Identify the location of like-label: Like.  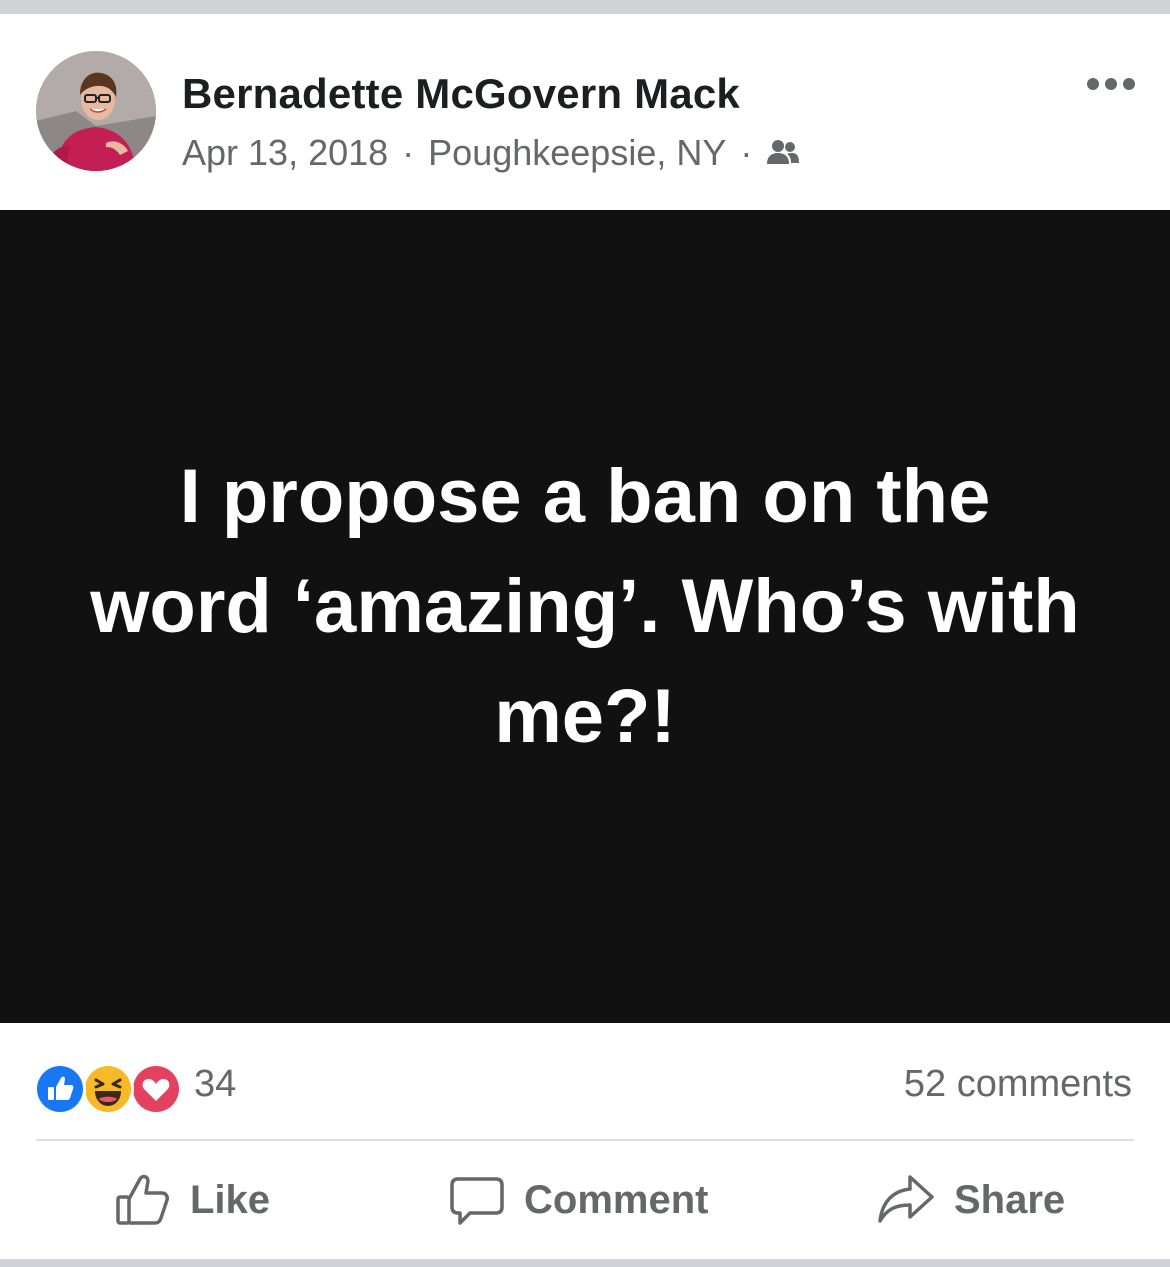
(230, 1199).